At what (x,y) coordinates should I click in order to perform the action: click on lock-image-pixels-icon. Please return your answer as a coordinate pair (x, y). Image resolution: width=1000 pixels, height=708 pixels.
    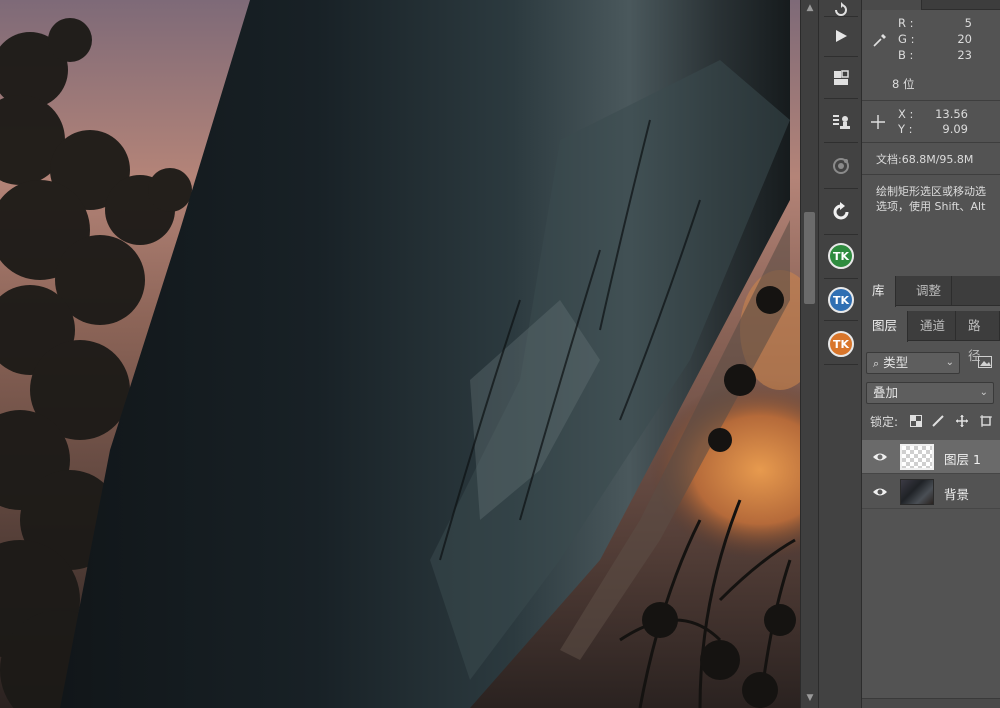
    Looking at the image, I should click on (938, 421).